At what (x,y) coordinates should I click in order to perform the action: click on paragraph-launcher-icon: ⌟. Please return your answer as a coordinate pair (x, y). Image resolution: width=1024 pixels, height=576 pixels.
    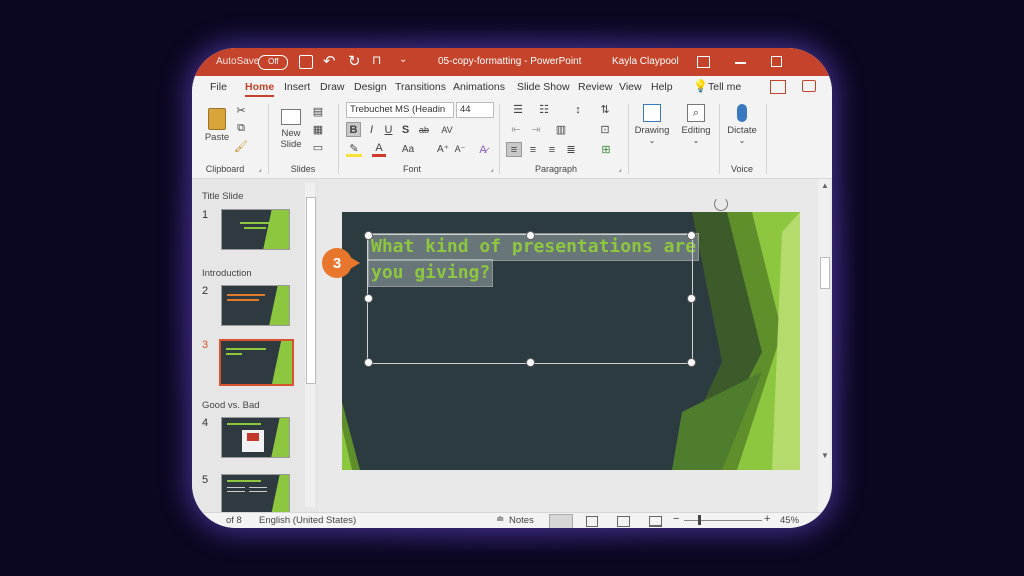
    Looking at the image, I should click on (620, 169).